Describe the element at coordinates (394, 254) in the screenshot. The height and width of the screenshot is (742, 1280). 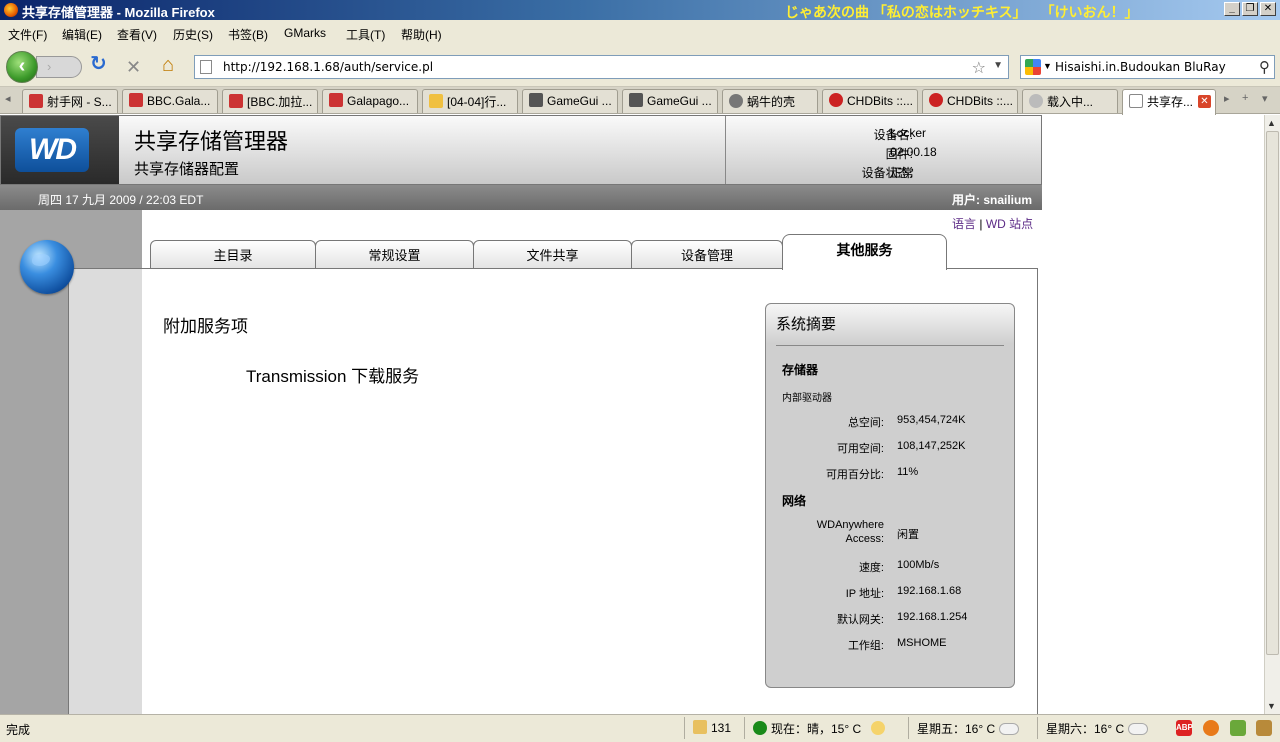
I see `tab-general-settings: 常规设置` at that location.